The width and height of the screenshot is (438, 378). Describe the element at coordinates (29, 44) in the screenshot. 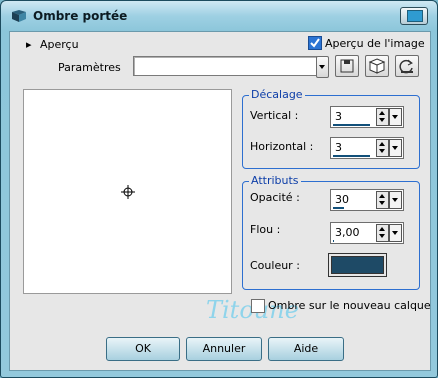

I see `expand-preview-icon: ▸` at that location.